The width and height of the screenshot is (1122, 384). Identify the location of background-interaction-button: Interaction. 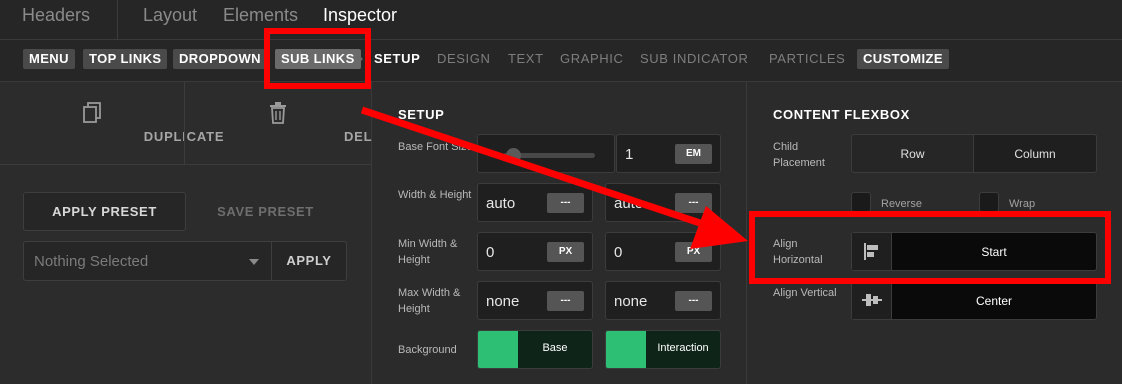
(663, 349).